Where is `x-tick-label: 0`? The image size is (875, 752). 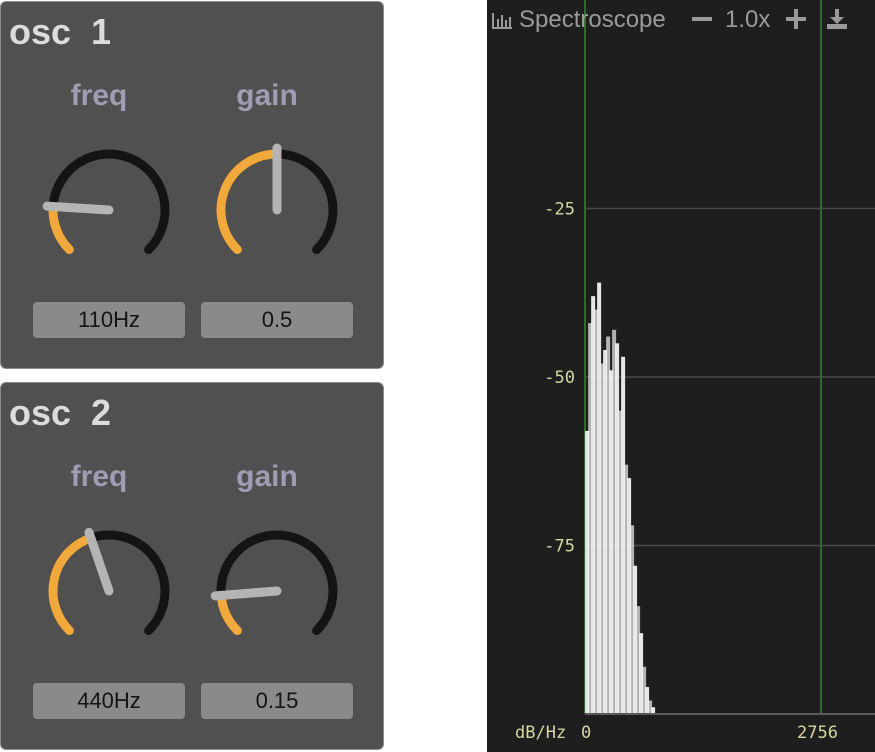 x-tick-label: 0 is located at coordinates (586, 733).